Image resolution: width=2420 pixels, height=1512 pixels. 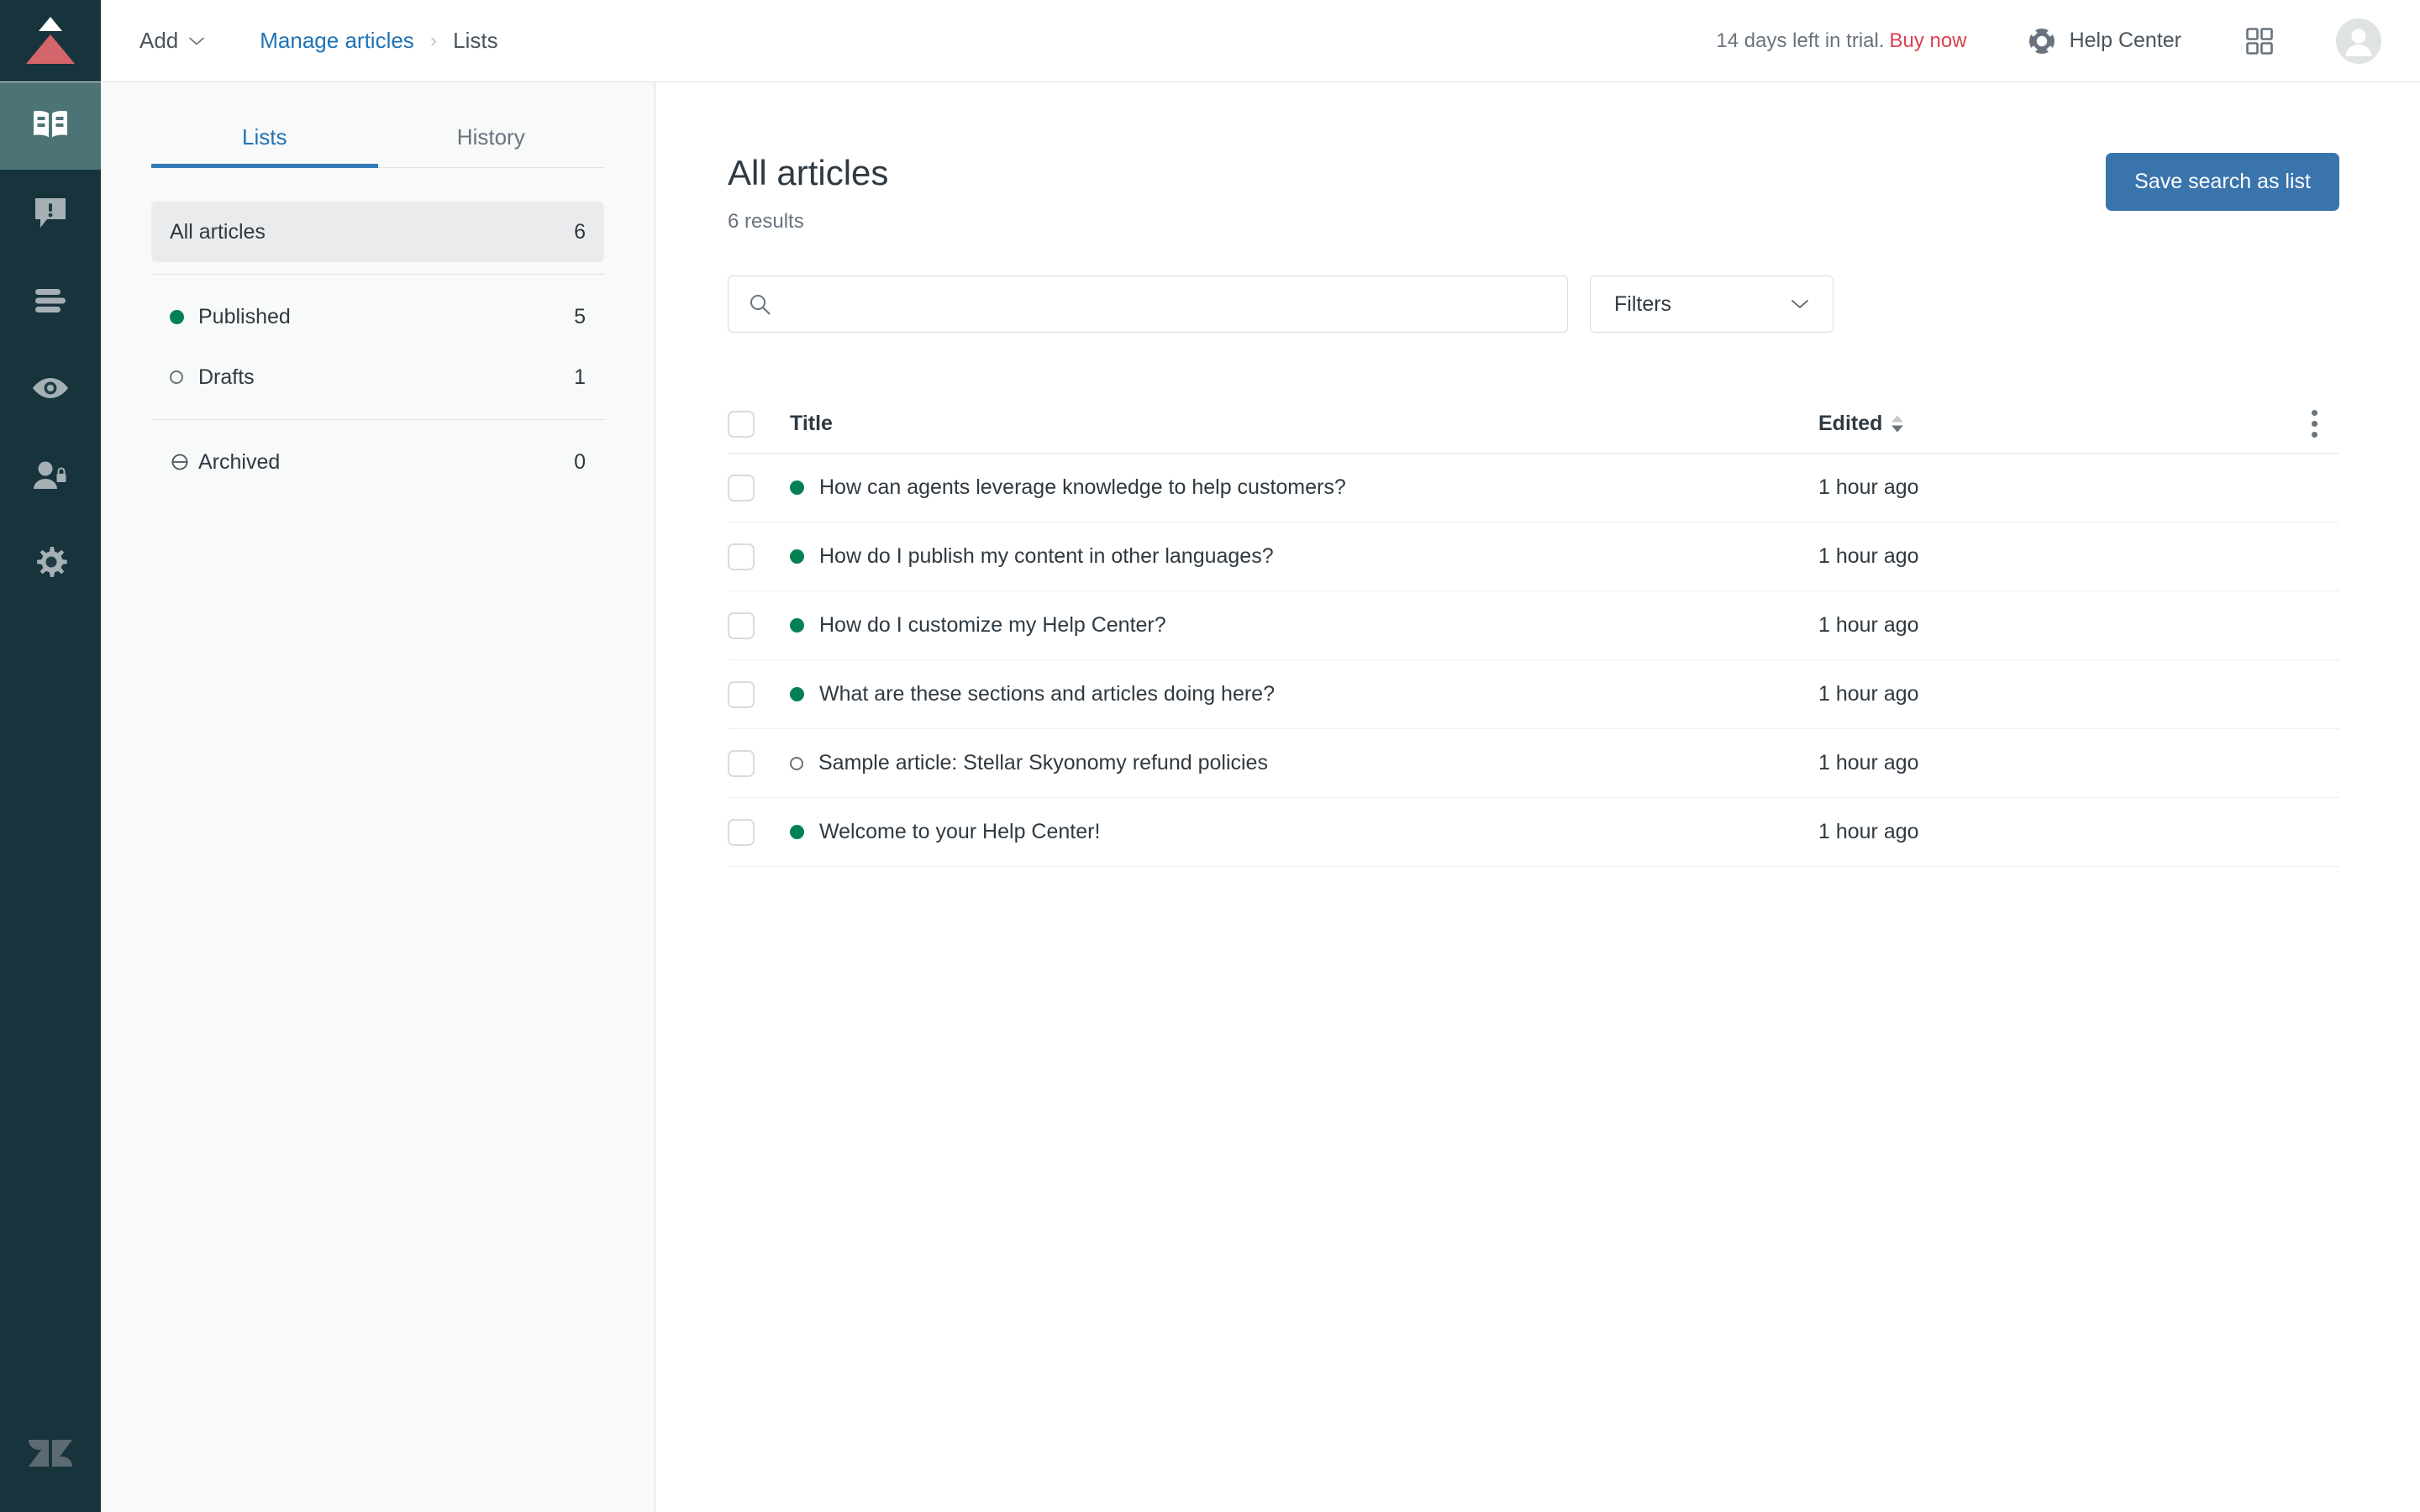 What do you see at coordinates (1643, 303) in the screenshot?
I see `filters-label: Filters` at bounding box center [1643, 303].